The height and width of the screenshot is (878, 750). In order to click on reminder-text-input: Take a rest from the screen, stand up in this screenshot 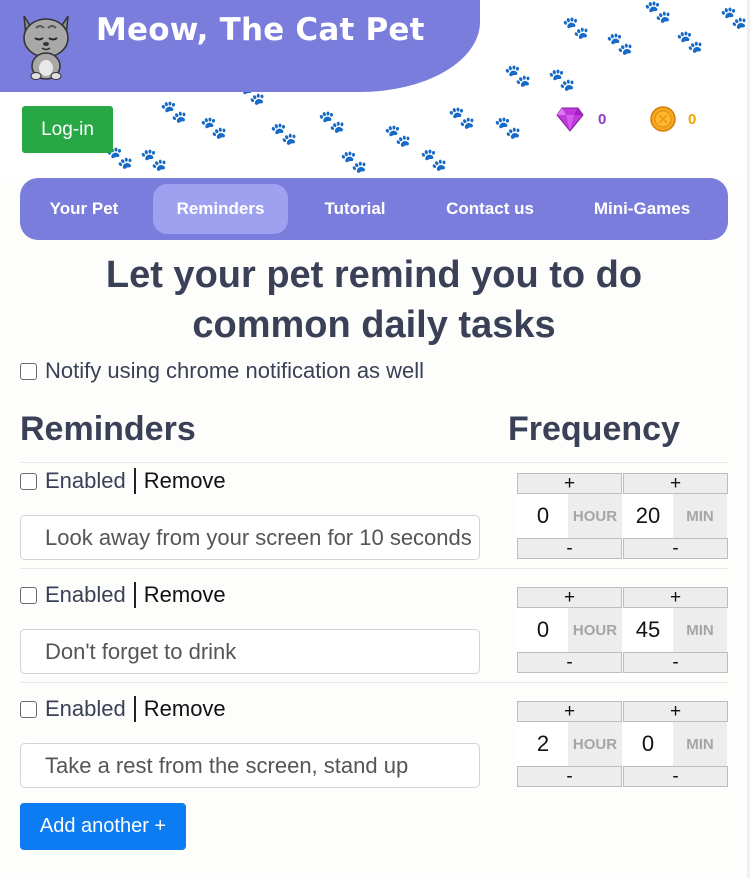, I will do `click(250, 765)`.